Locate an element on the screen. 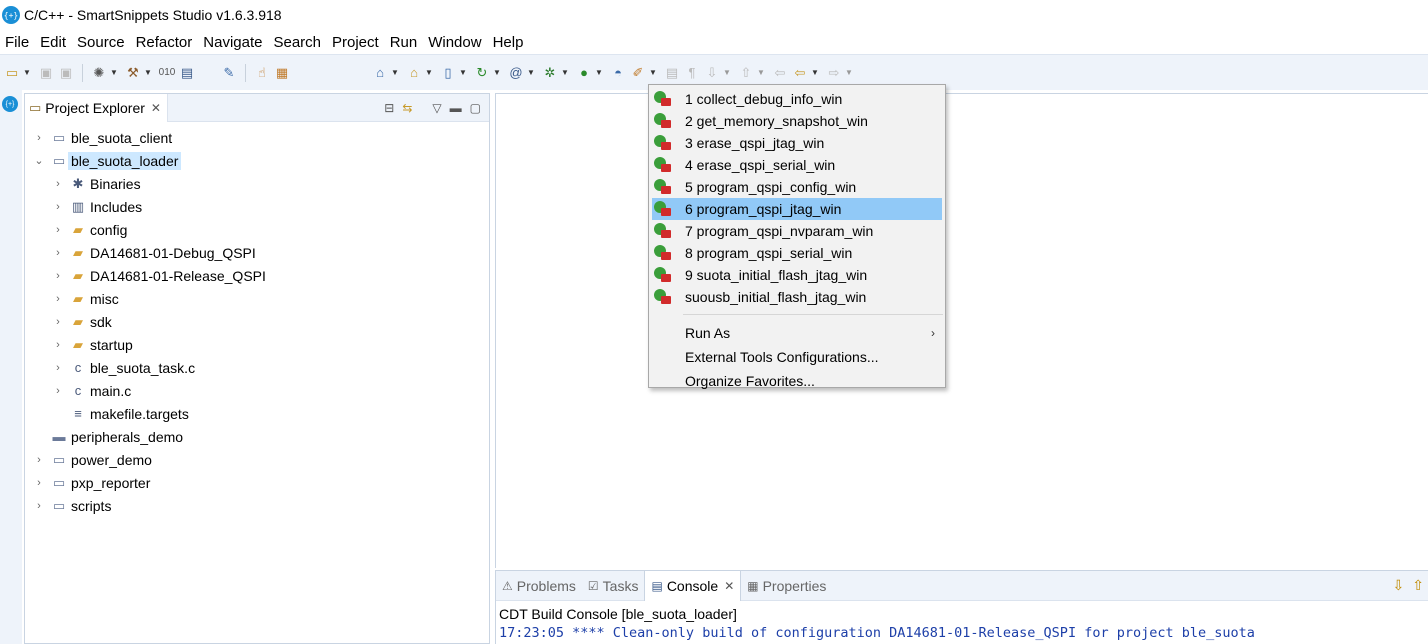  menu-window: Window is located at coordinates (455, 42).